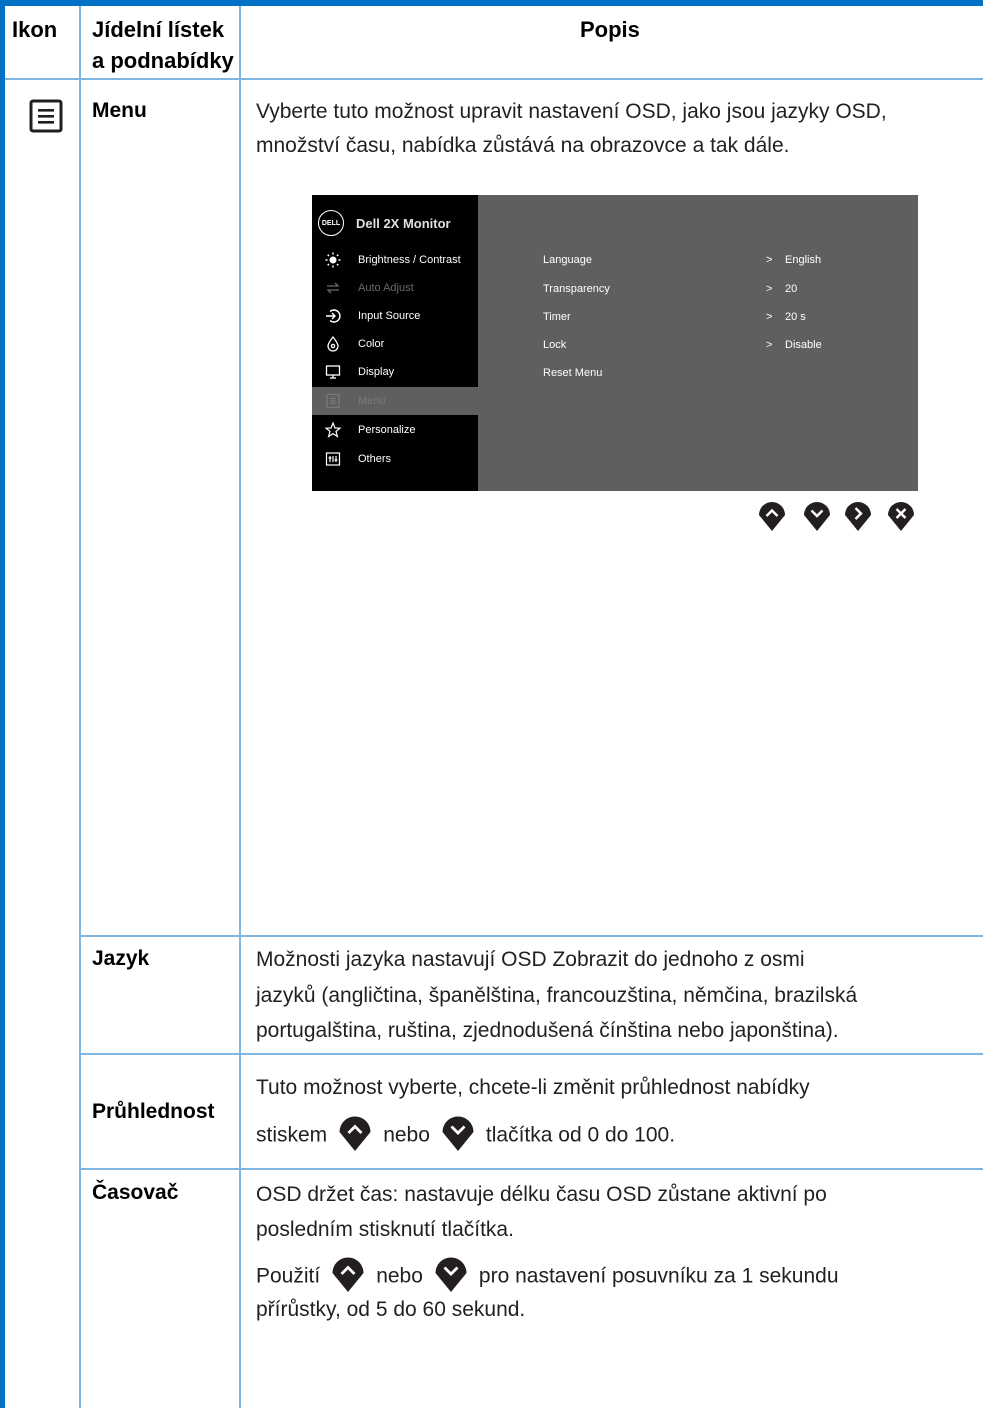 The image size is (983, 1408). Describe the element at coordinates (389, 316) in the screenshot. I see `osd-item-label: Input Source` at that location.